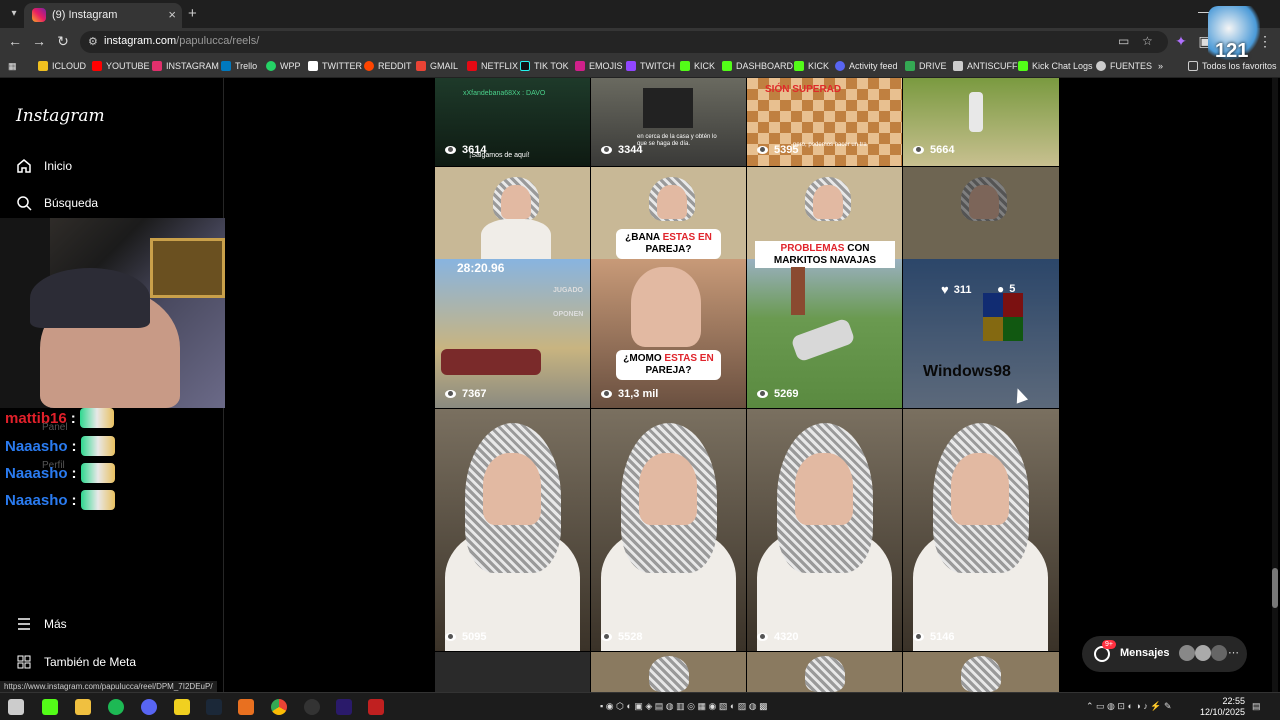 Image resolution: width=1280 pixels, height=720 pixels. I want to click on bookmark-trello: Trello, so click(239, 66).